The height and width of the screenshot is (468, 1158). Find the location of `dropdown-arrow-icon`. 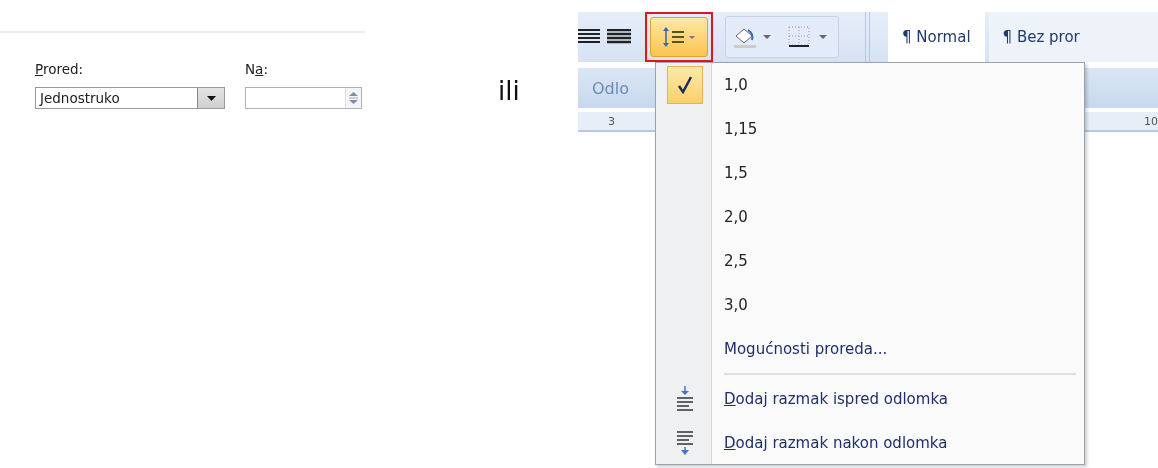

dropdown-arrow-icon is located at coordinates (211, 98).